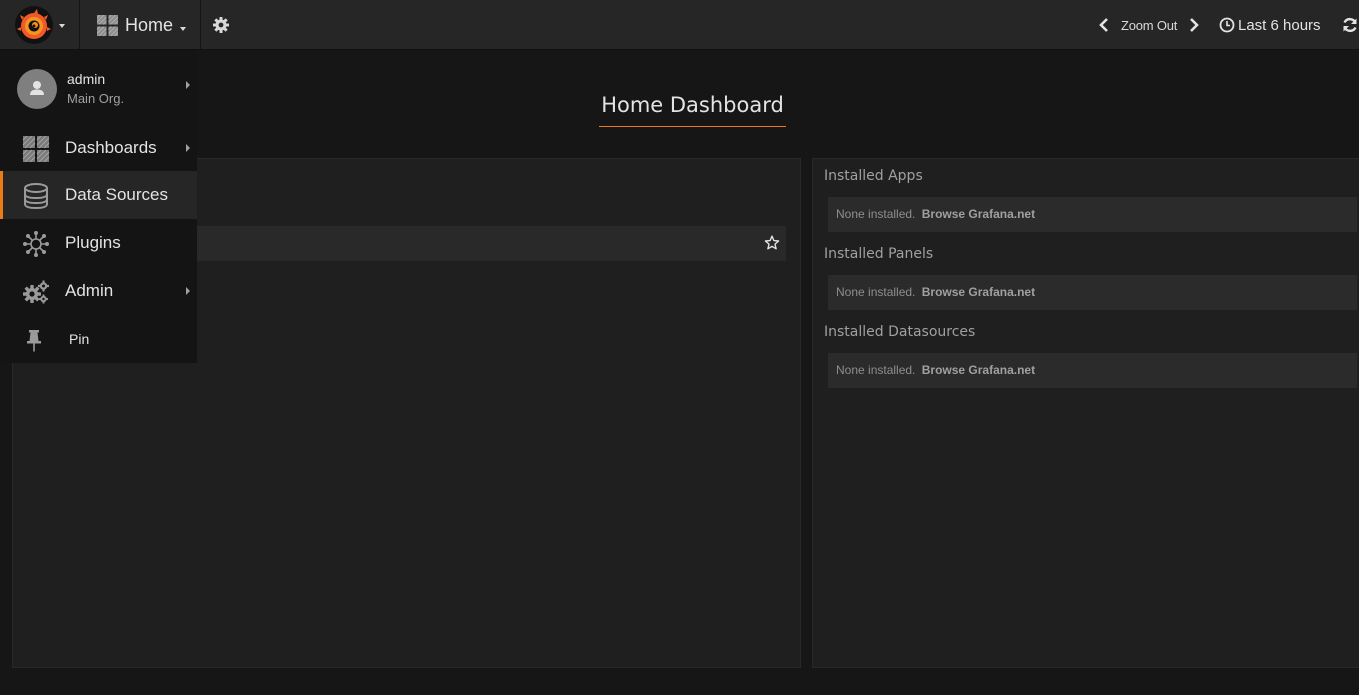  I want to click on grafana-logo-icon, so click(34, 25).